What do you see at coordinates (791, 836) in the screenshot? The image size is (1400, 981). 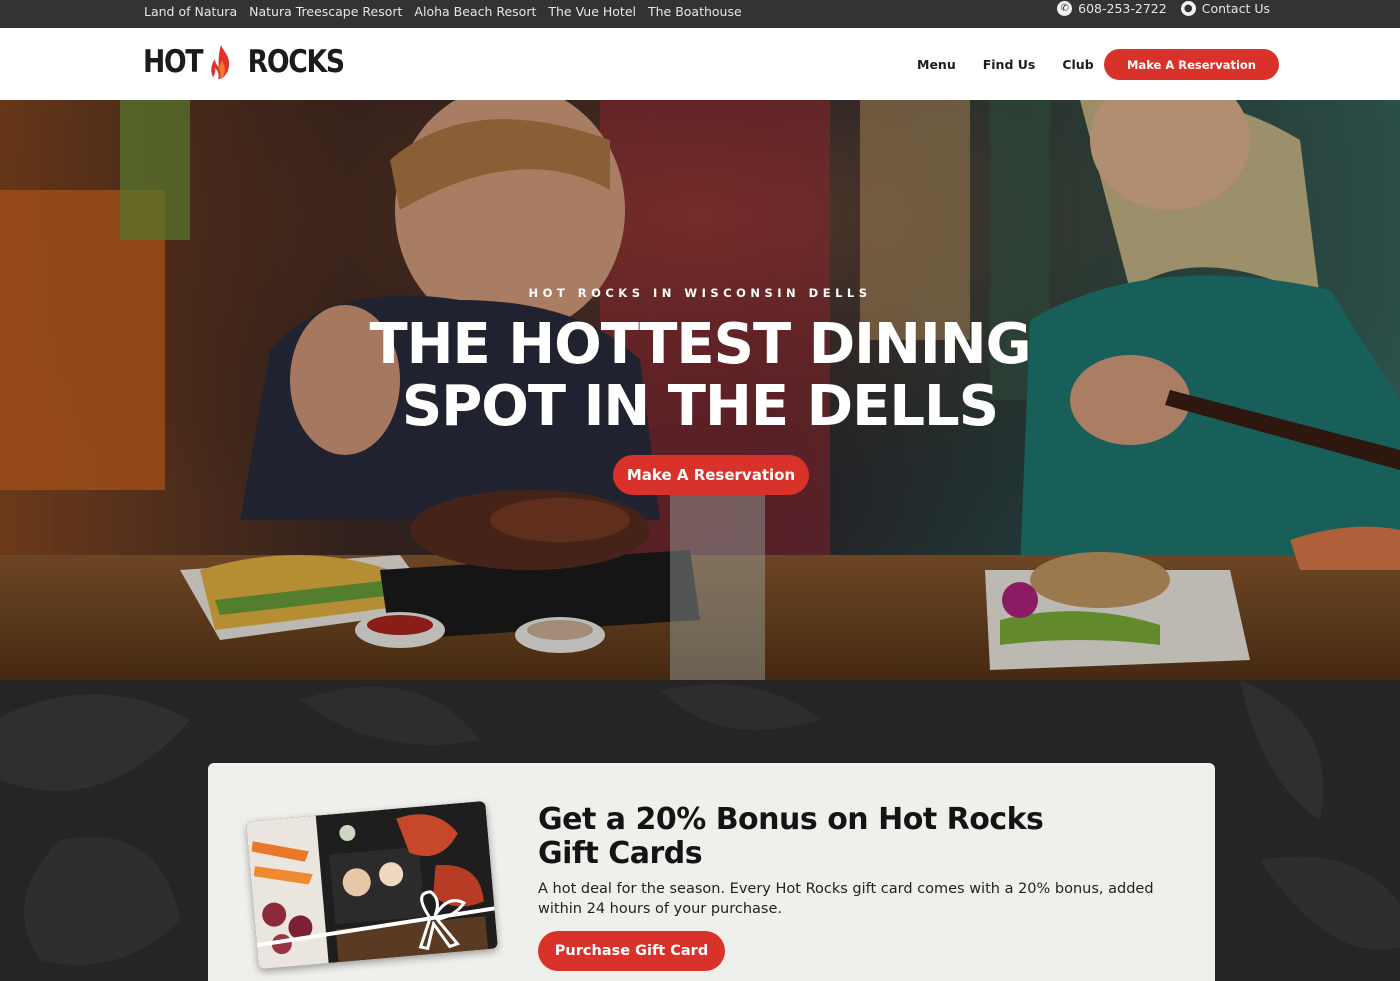 I see `promo-title: Get a 20% Bonus on Hot Rocks Gift Cards` at bounding box center [791, 836].